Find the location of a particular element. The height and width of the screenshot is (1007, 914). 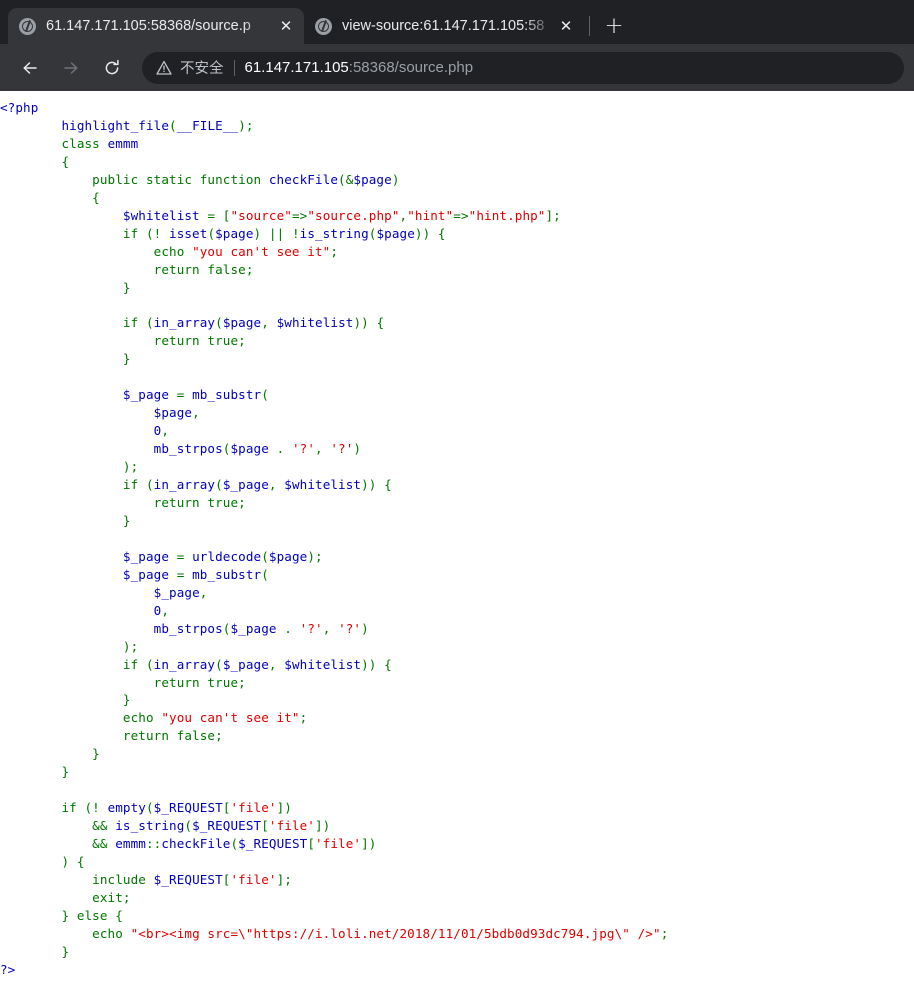

tab-title: 61.147.171.105:58368/source.p is located at coordinates (148, 26).